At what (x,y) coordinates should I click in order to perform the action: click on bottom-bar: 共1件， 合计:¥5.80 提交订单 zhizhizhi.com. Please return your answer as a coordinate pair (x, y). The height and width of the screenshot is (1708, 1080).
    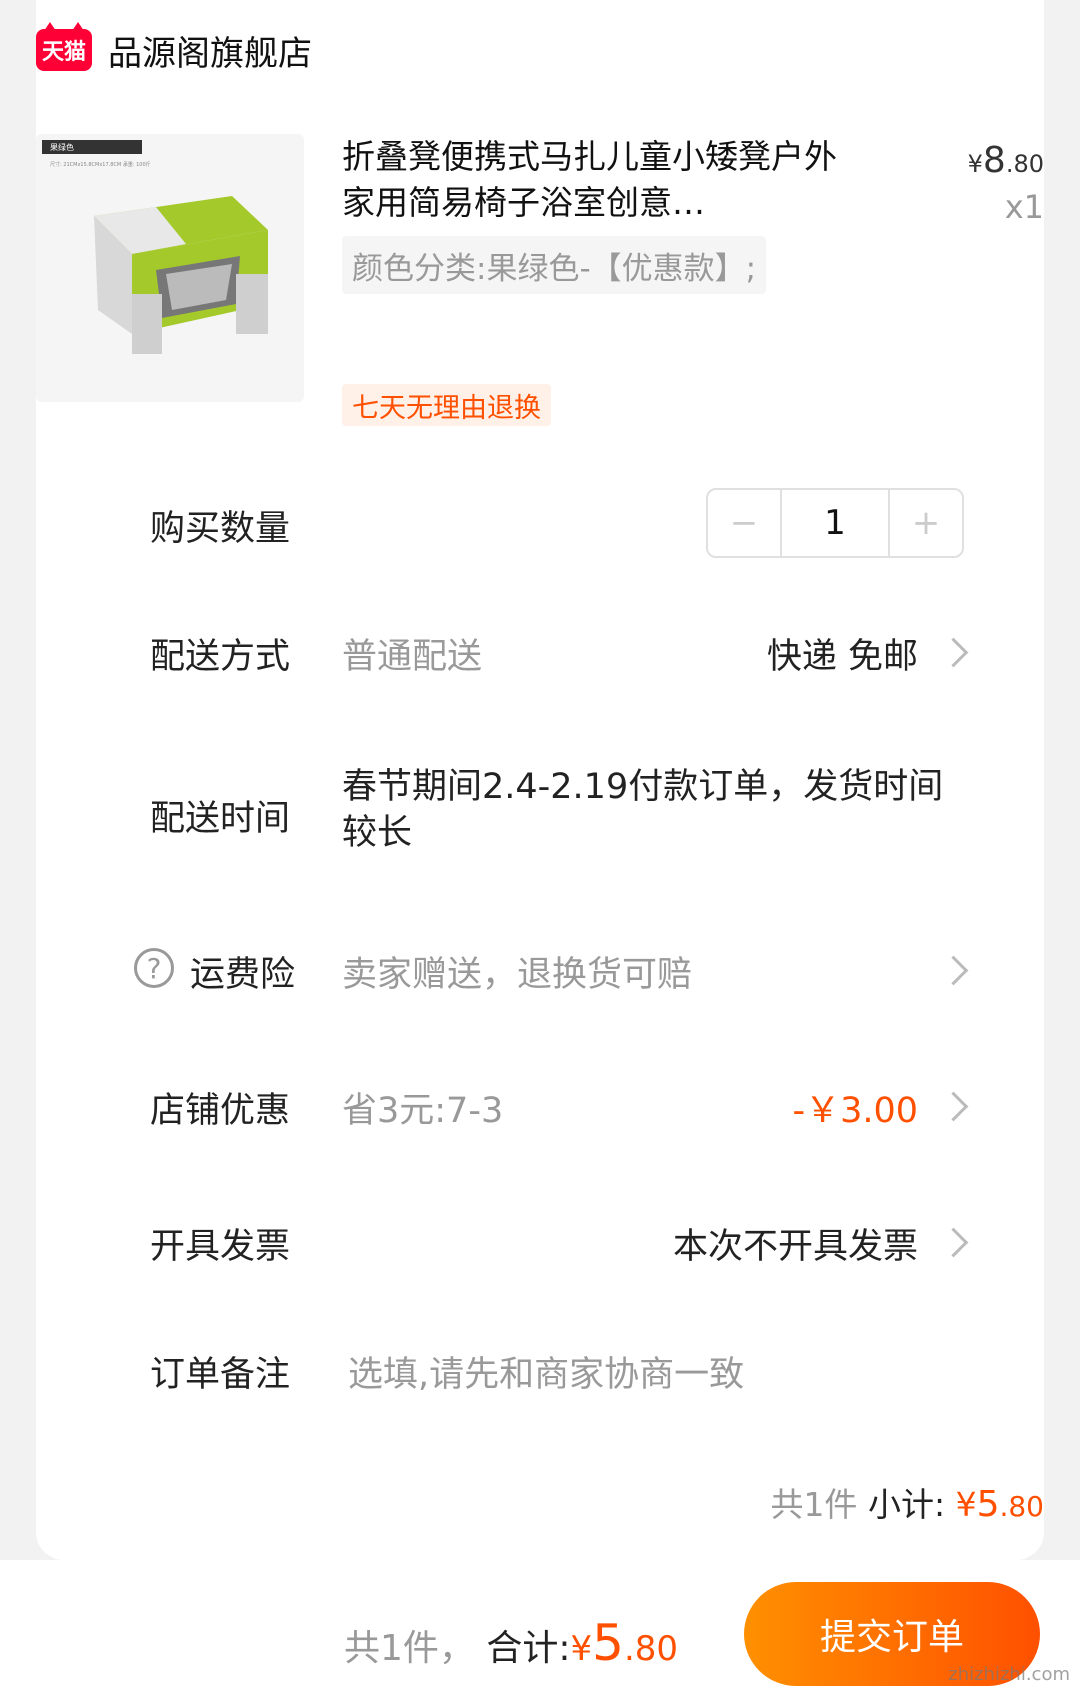
    Looking at the image, I should click on (540, 1634).